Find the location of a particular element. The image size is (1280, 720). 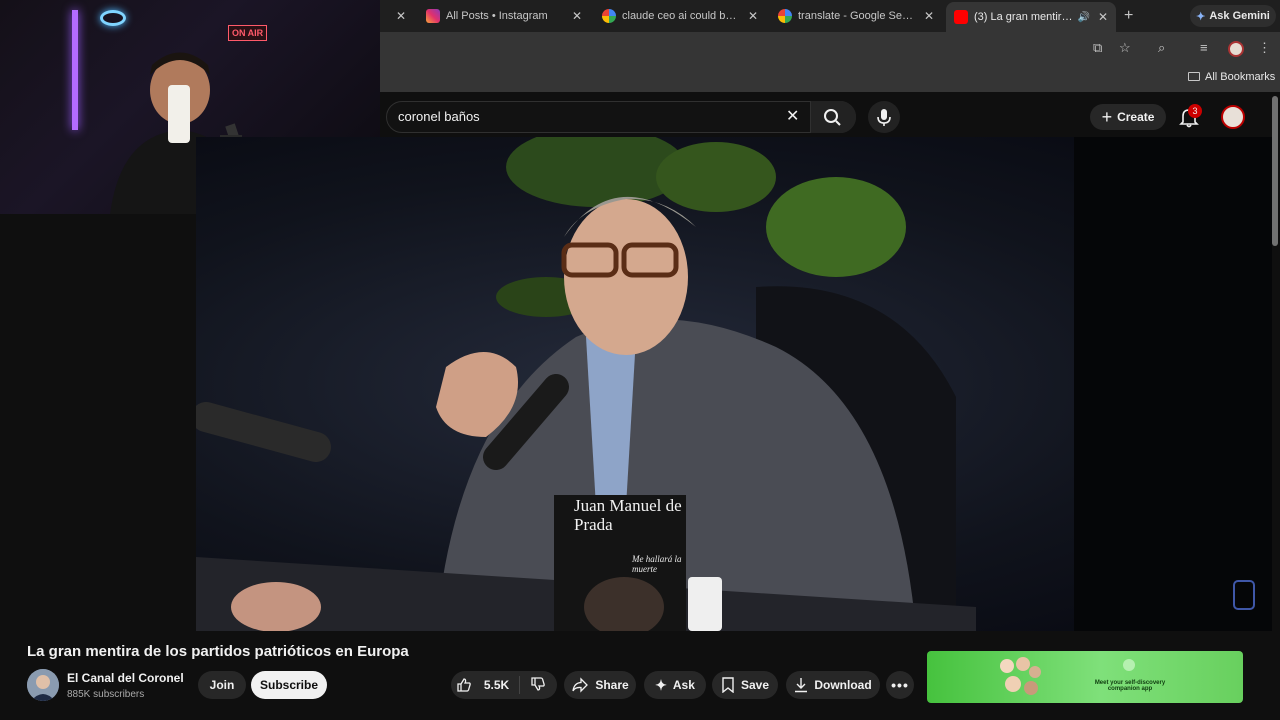

tab-instagram: All Posts • Instagram ✕ is located at coordinates (504, 16).